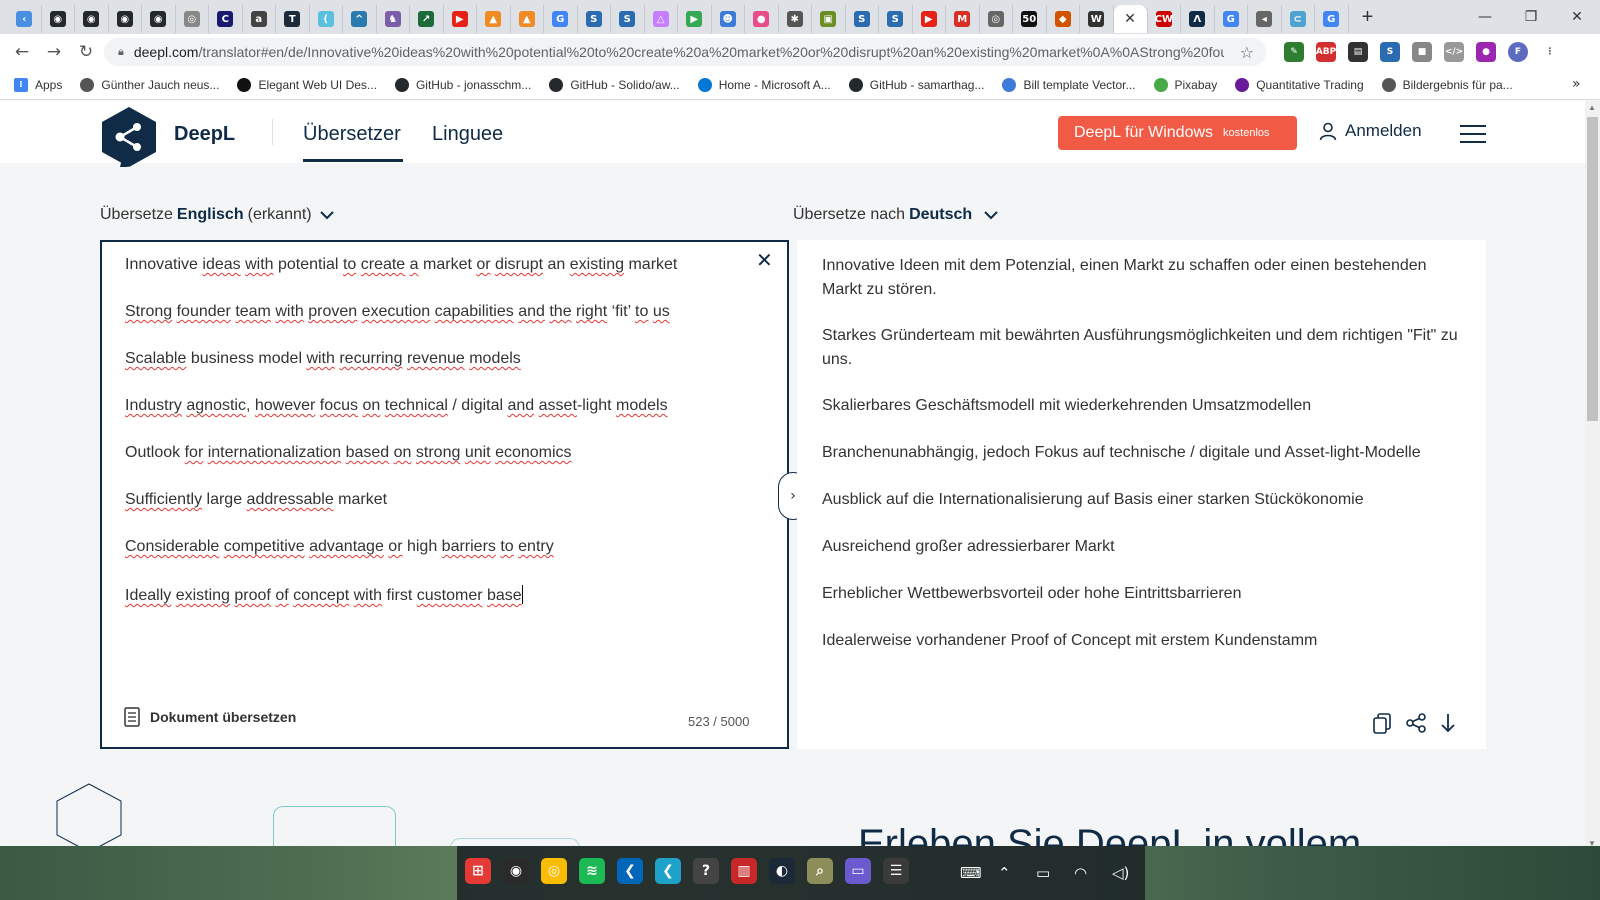  What do you see at coordinates (22, 52) in the screenshot?
I see `back-icon: ←` at bounding box center [22, 52].